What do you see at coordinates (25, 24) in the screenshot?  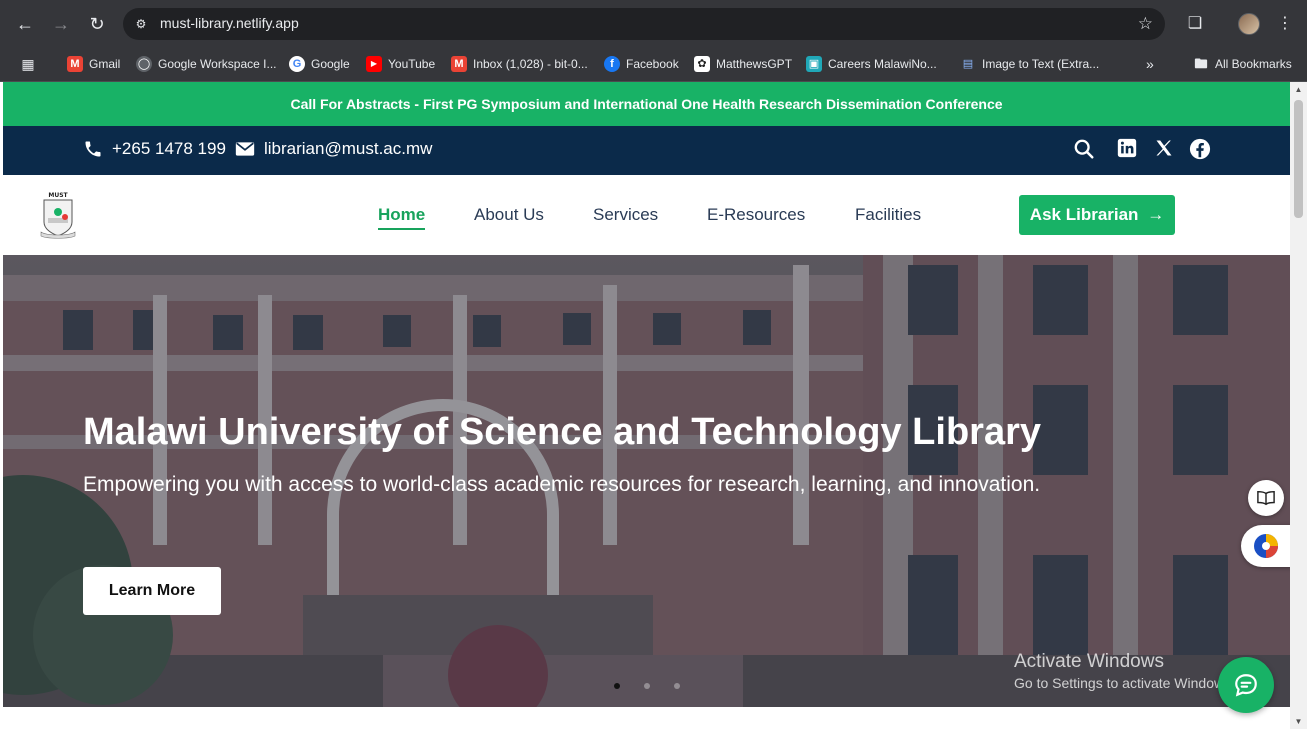 I see `back-icon: ←` at bounding box center [25, 24].